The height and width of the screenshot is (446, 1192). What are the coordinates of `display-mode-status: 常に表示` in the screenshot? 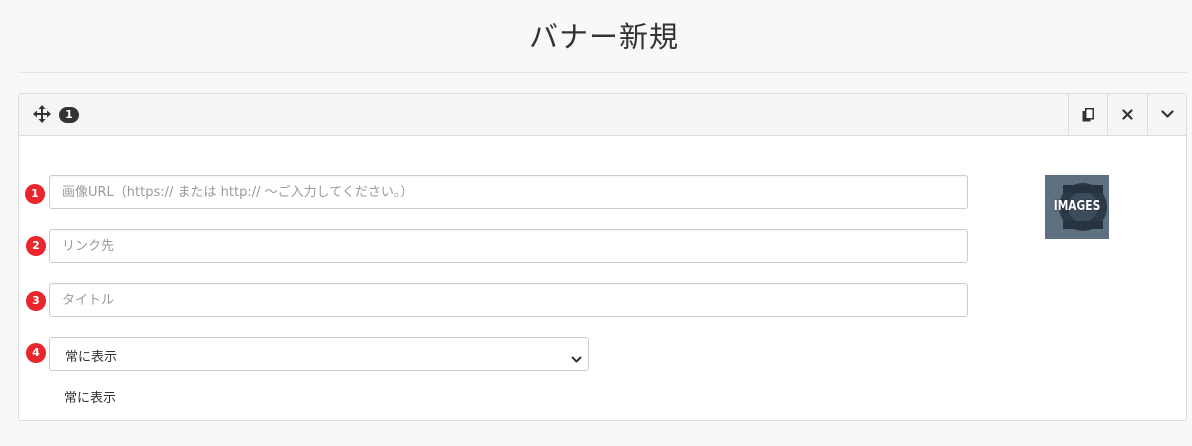 It's located at (90, 398).